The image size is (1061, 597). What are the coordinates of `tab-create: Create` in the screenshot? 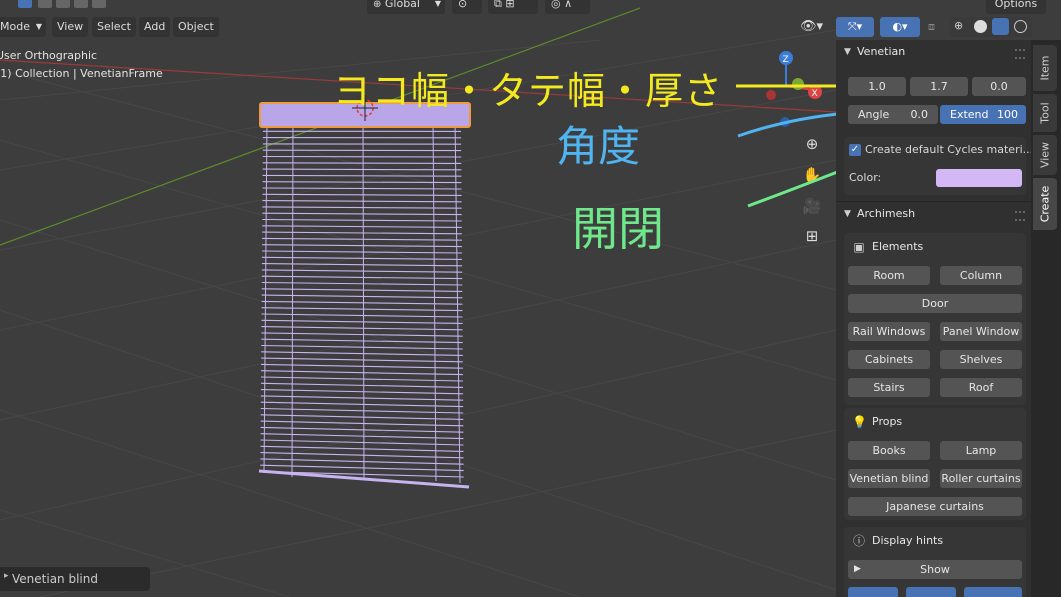 It's located at (1045, 204).